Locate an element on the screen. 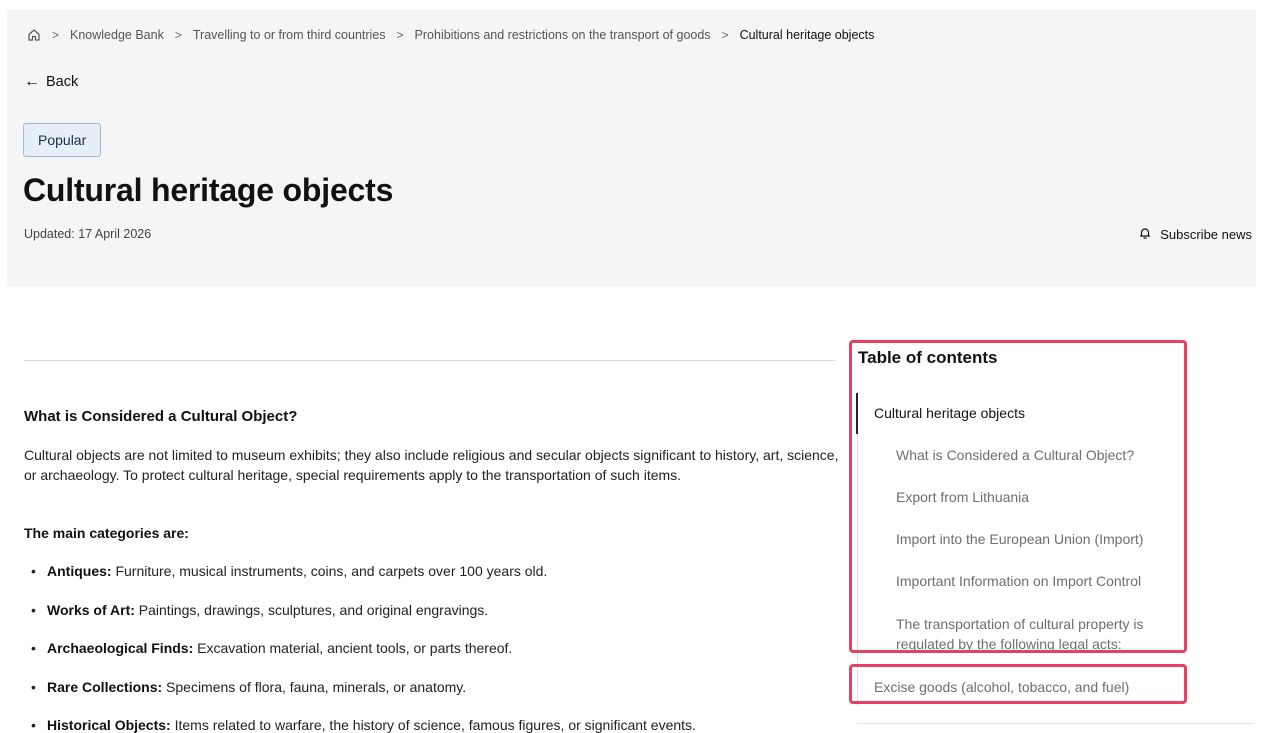 The height and width of the screenshot is (733, 1261). content-divider is located at coordinates (429, 360).